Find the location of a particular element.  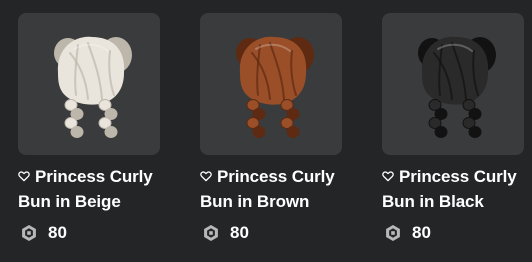

item-name: Princess Curly Bun in Brown is located at coordinates (271, 189).